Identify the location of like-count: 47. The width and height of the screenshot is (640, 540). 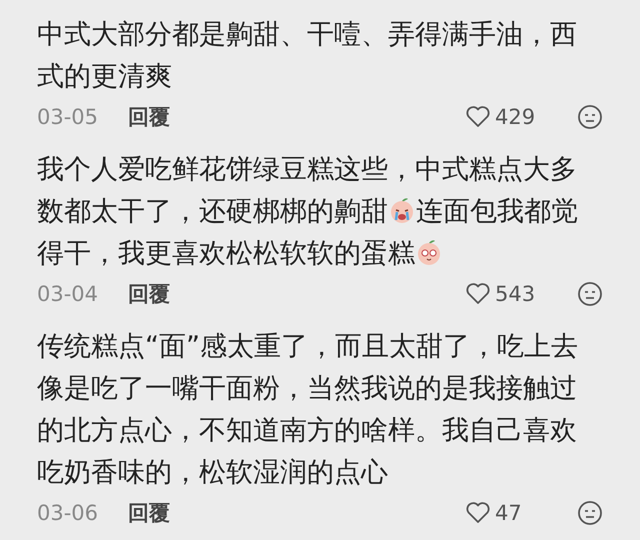
(509, 513).